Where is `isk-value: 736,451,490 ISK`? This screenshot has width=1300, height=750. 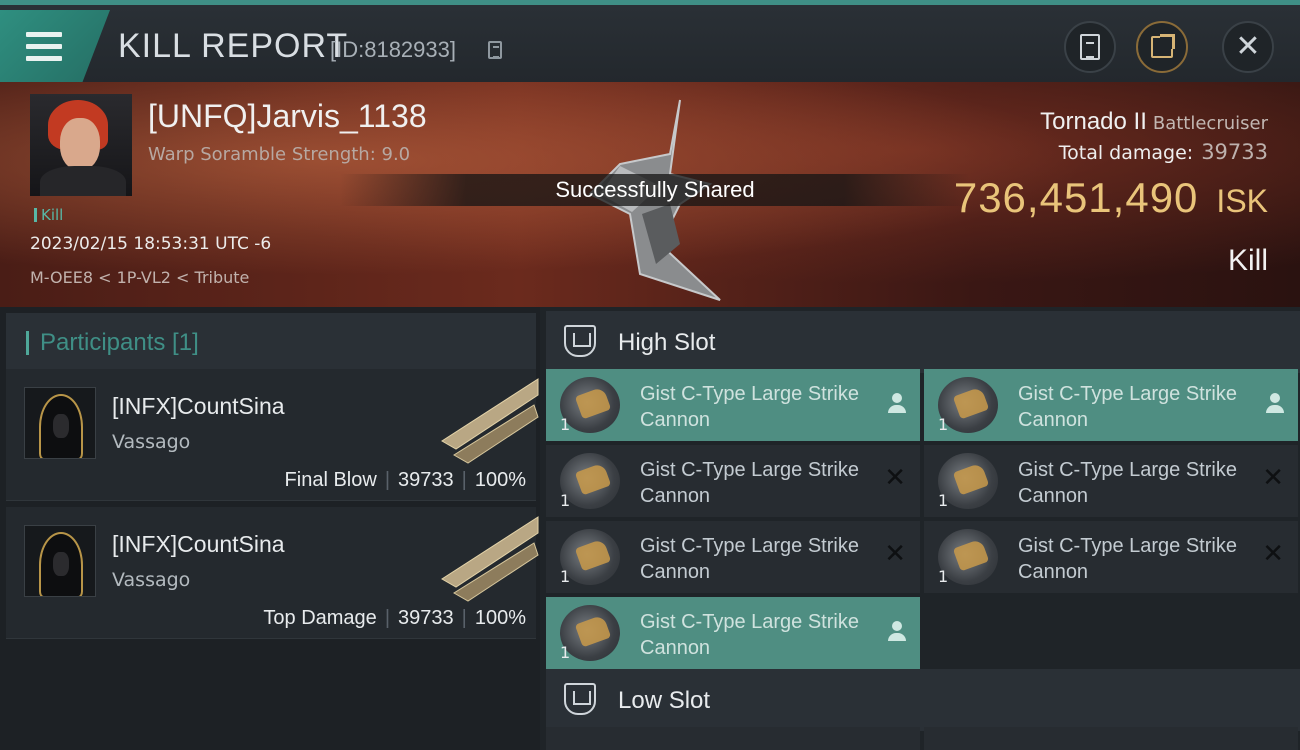 isk-value: 736,451,490 ISK is located at coordinates (1111, 198).